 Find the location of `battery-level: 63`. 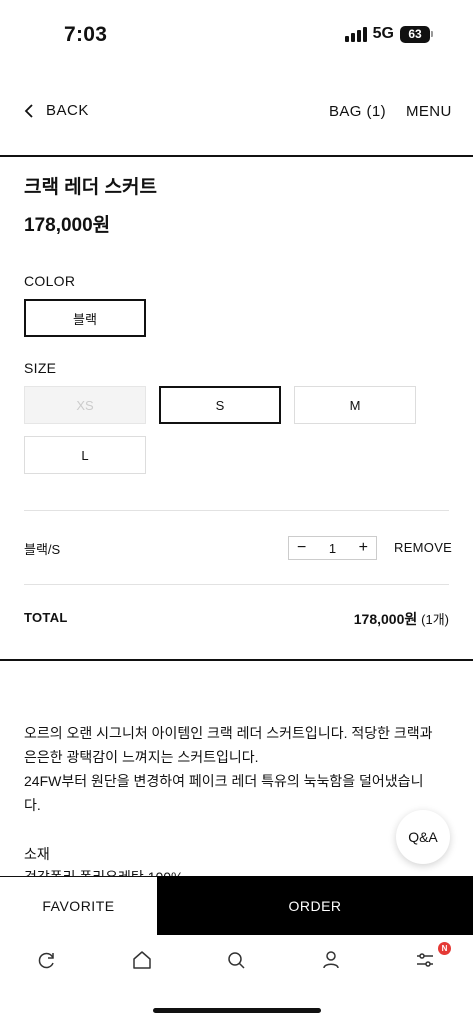

battery-level: 63 is located at coordinates (415, 34).